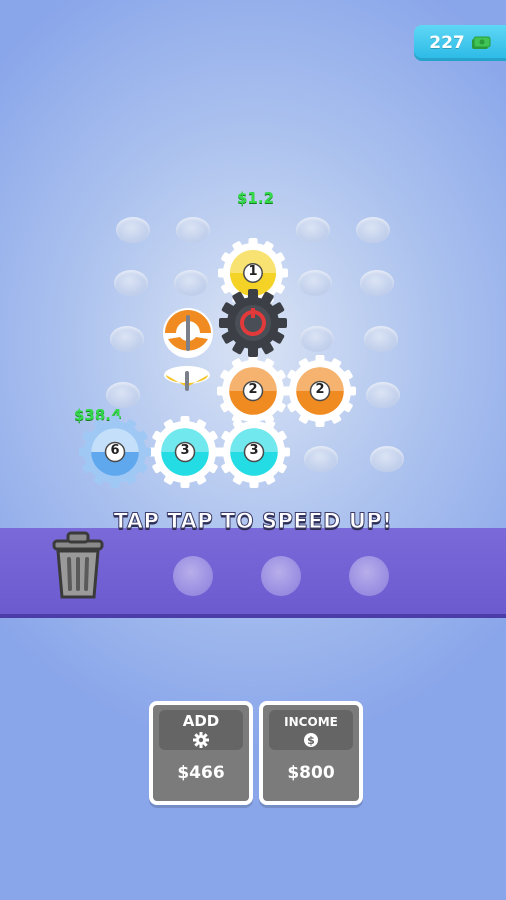 This screenshot has height=900, width=506. Describe the element at coordinates (201, 721) in the screenshot. I see `add-button-label: ADD` at that location.